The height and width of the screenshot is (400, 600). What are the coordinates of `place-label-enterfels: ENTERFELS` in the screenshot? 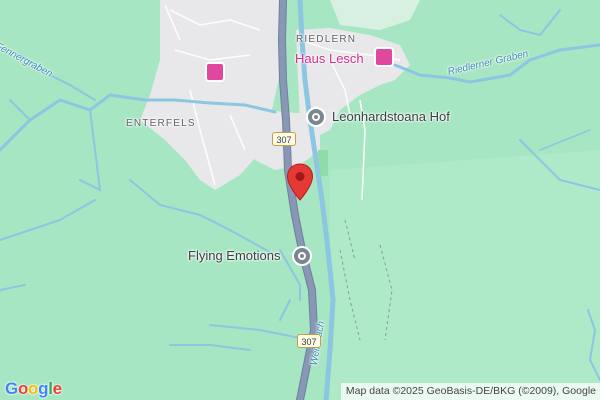 It's located at (161, 123).